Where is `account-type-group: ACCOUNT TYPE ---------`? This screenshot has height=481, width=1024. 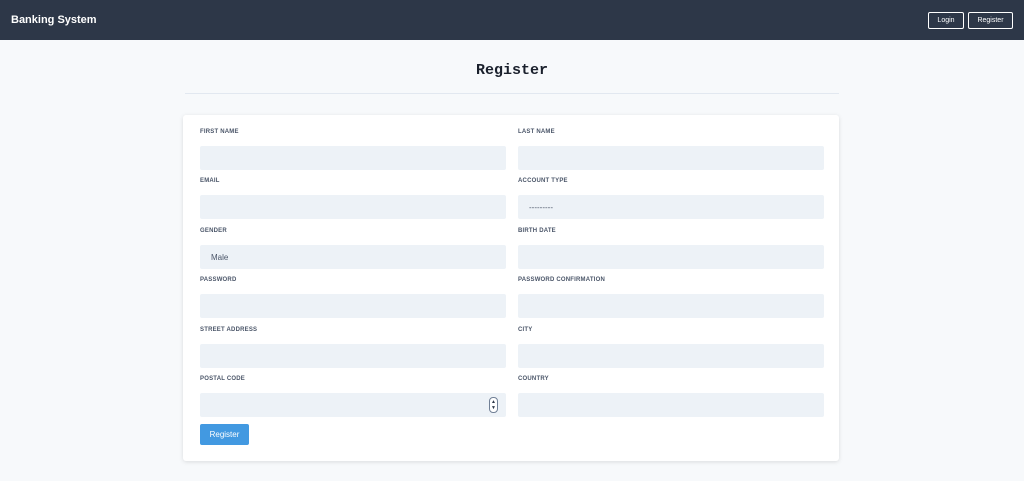
account-type-group: ACCOUNT TYPE --------- is located at coordinates (671, 197).